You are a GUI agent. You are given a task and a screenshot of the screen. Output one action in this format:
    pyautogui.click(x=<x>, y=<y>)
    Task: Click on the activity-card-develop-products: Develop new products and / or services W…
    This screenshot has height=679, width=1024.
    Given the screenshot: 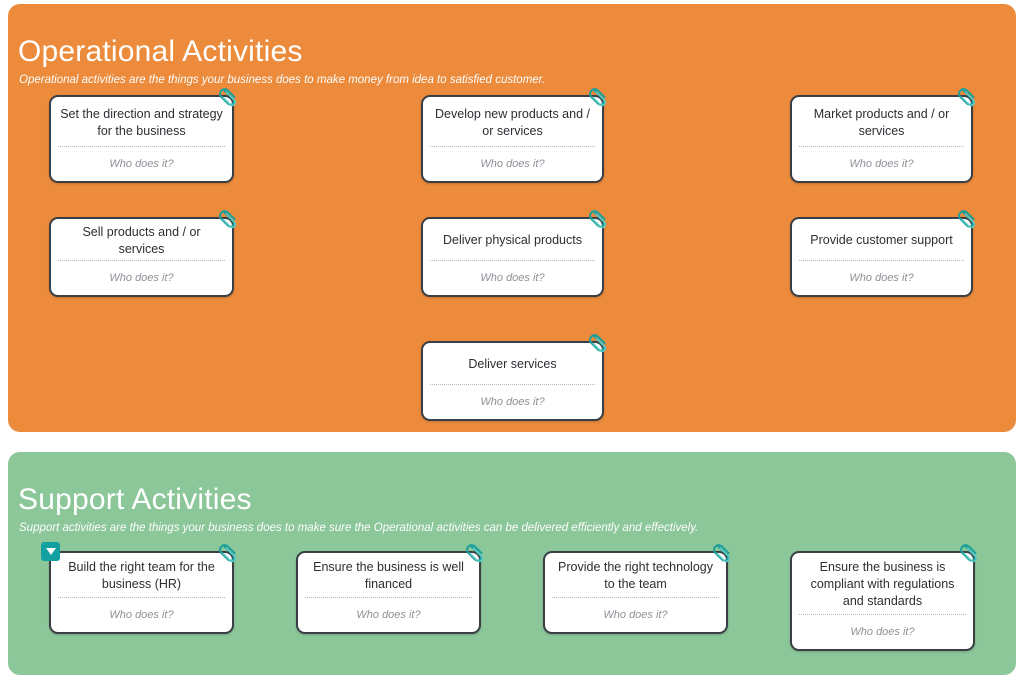 What is the action you would take?
    pyautogui.click(x=514, y=135)
    